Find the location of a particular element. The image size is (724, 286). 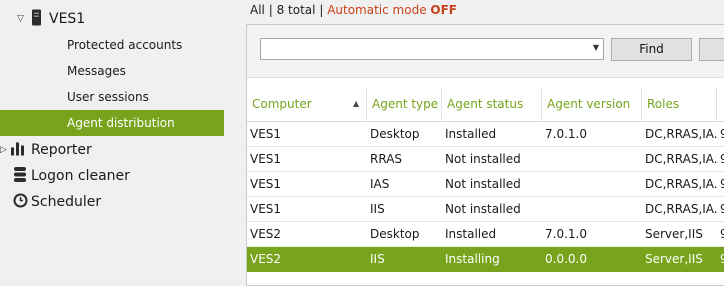

tree-node-scheduler-label: Scheduler is located at coordinates (66, 202).